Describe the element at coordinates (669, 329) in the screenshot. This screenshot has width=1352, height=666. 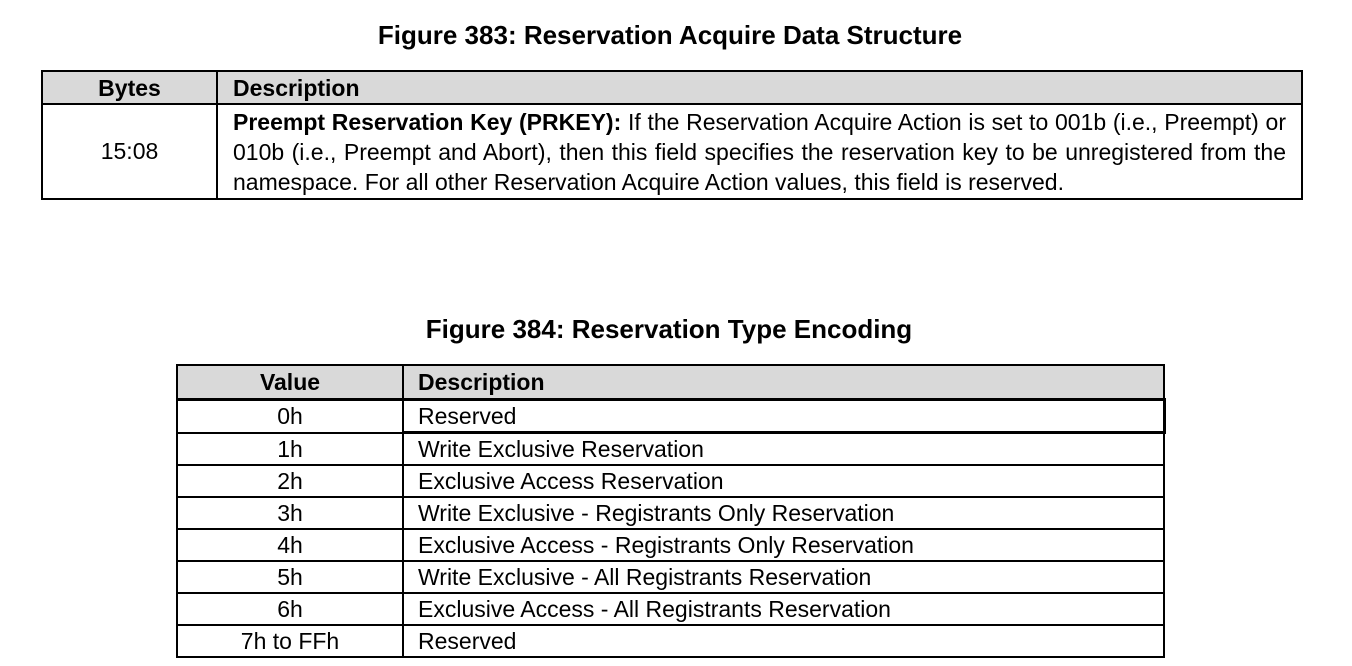
I see `figure-384-title: Figure 384: Reservation Type Encoding` at that location.